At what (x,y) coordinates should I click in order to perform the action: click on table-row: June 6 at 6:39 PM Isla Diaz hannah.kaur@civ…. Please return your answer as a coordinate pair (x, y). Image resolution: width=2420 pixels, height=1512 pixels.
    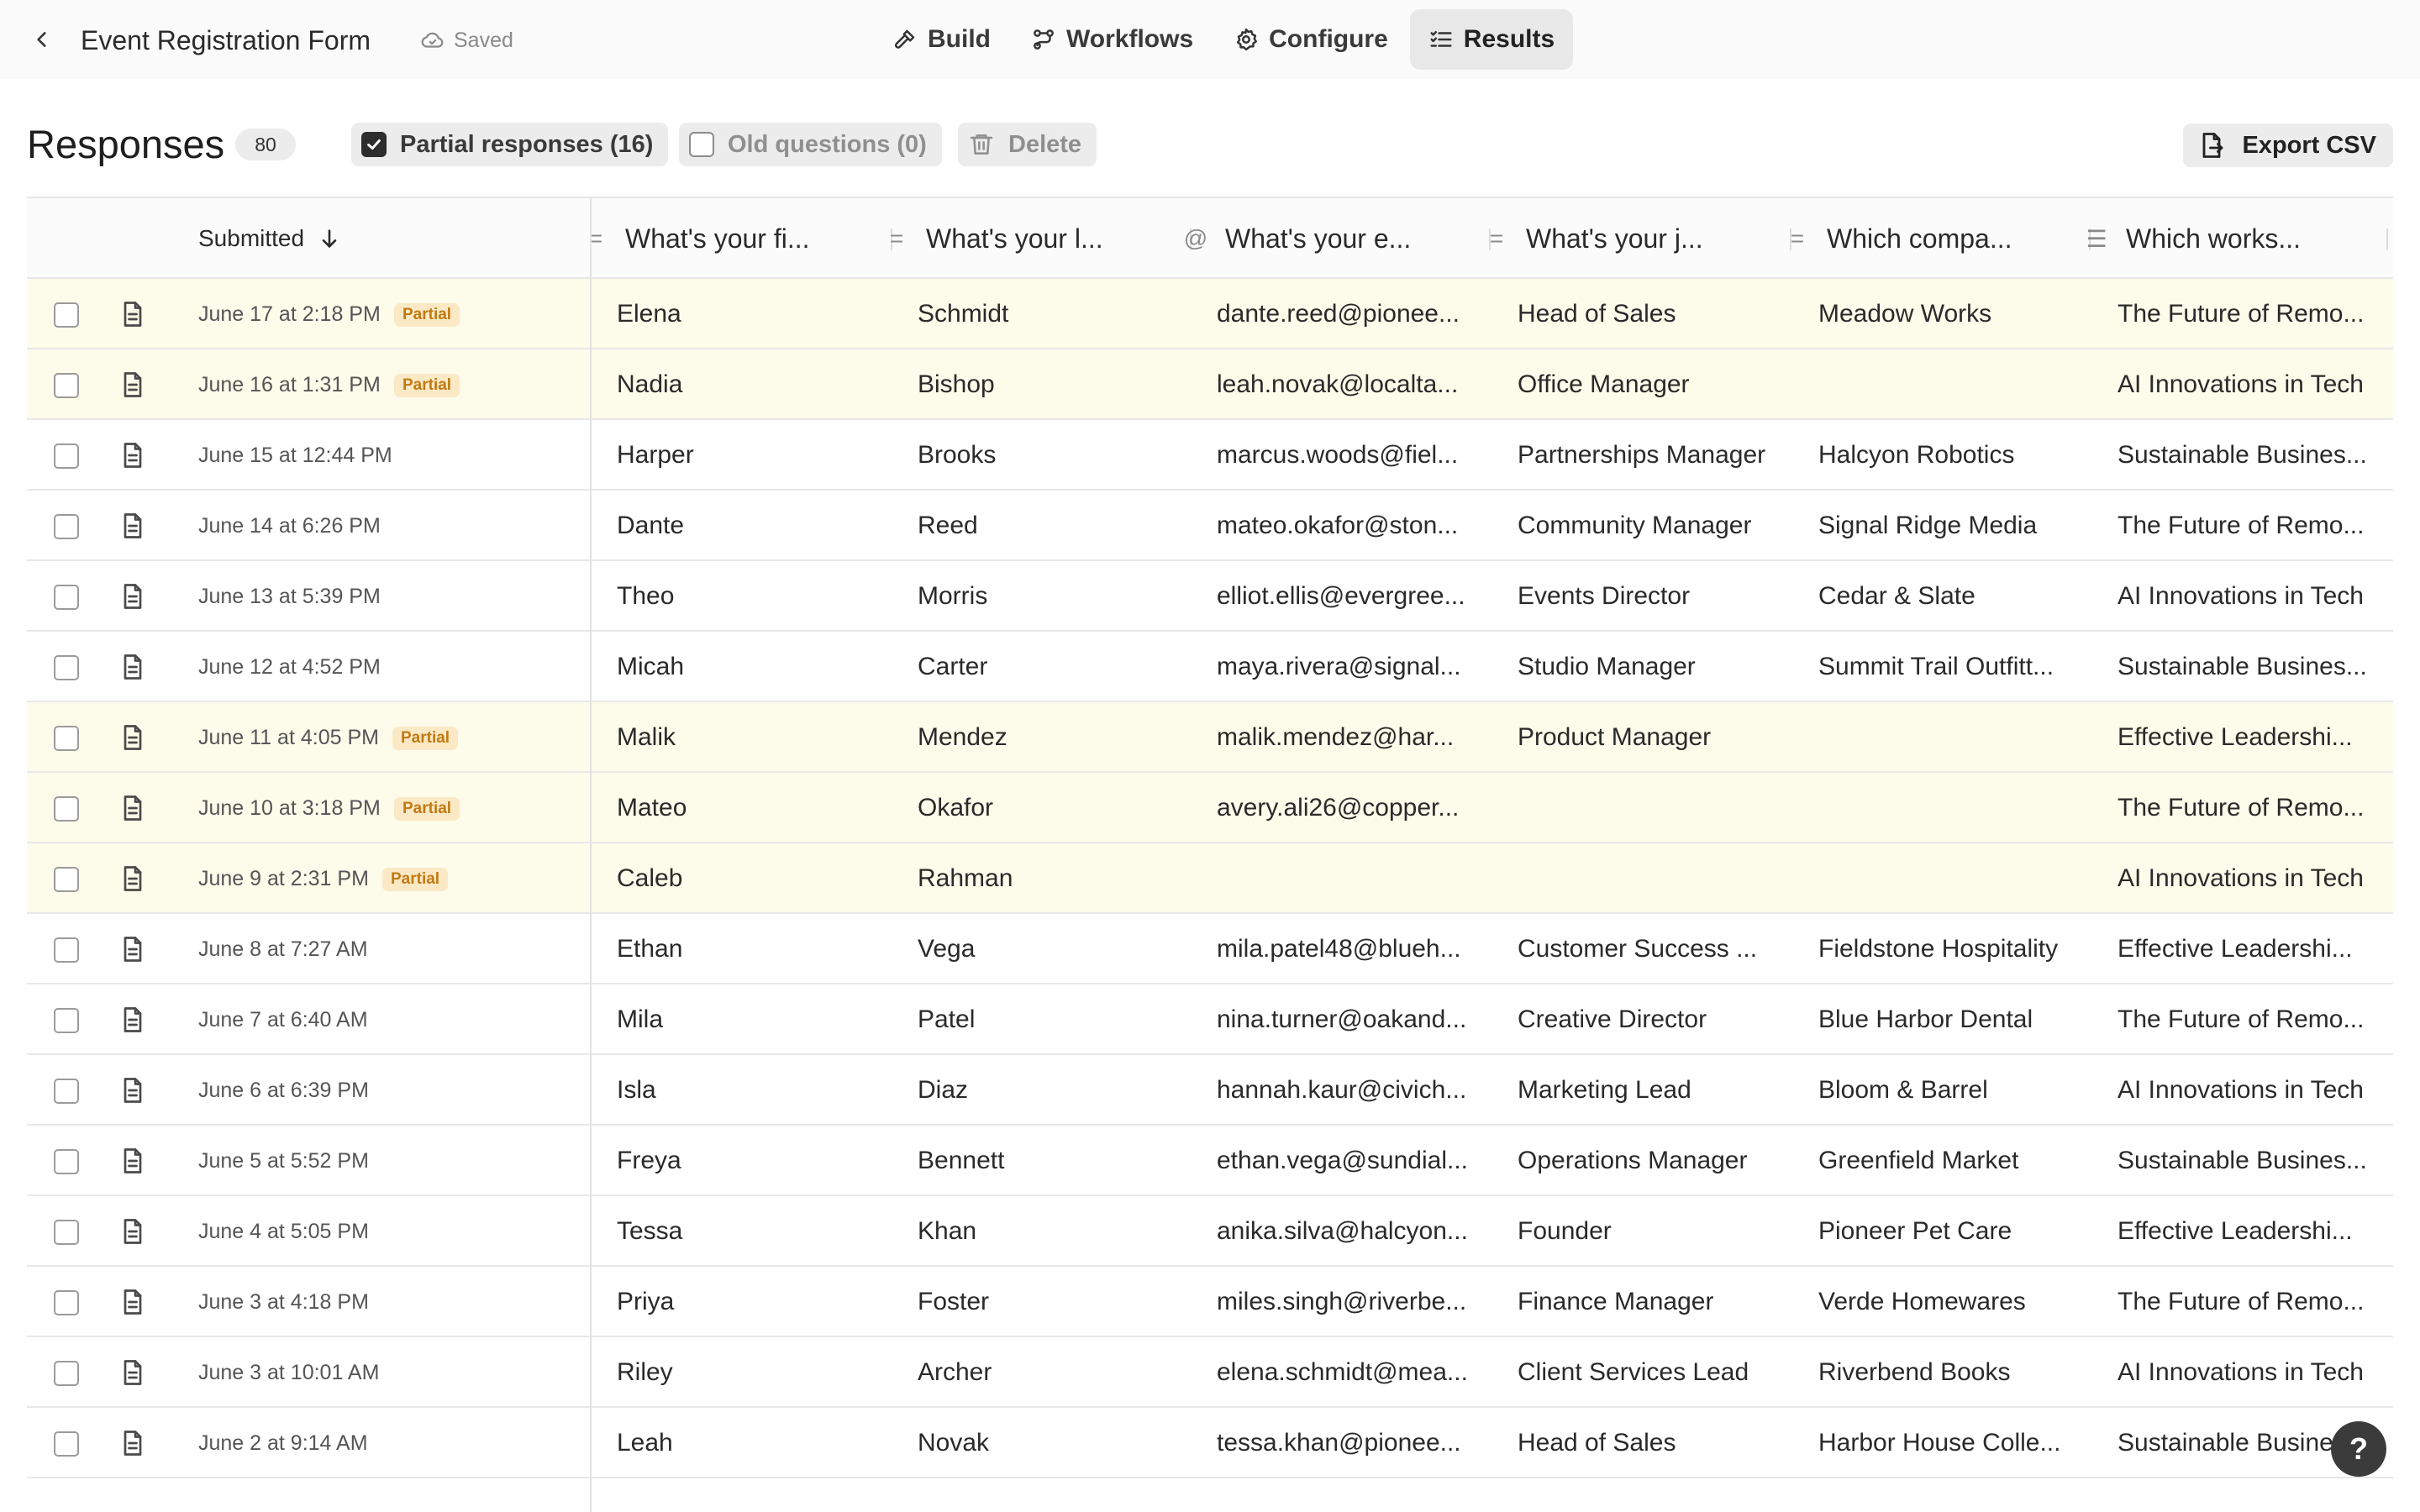
    Looking at the image, I should click on (1210, 1090).